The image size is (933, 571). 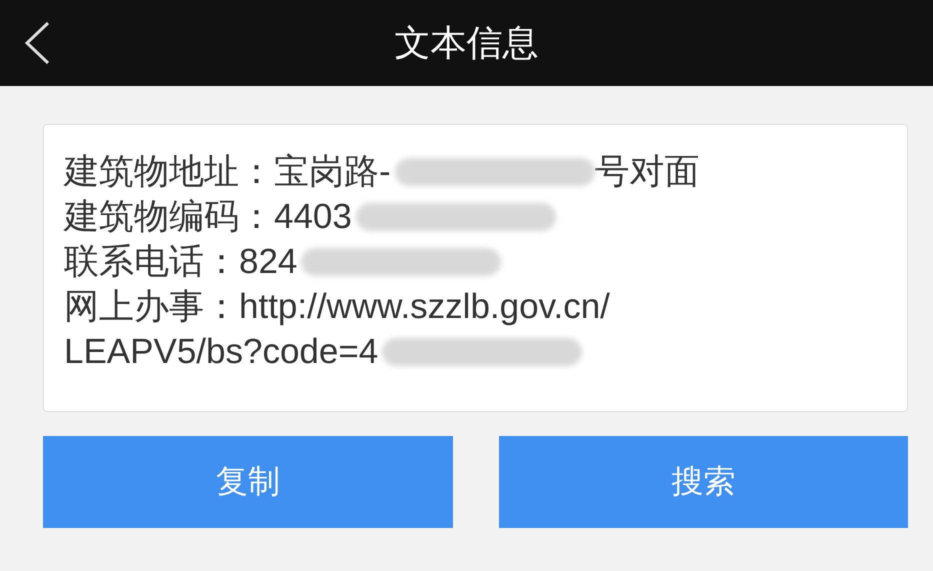 What do you see at coordinates (208, 217) in the screenshot?
I see `info-text: 建筑物编码：4403` at bounding box center [208, 217].